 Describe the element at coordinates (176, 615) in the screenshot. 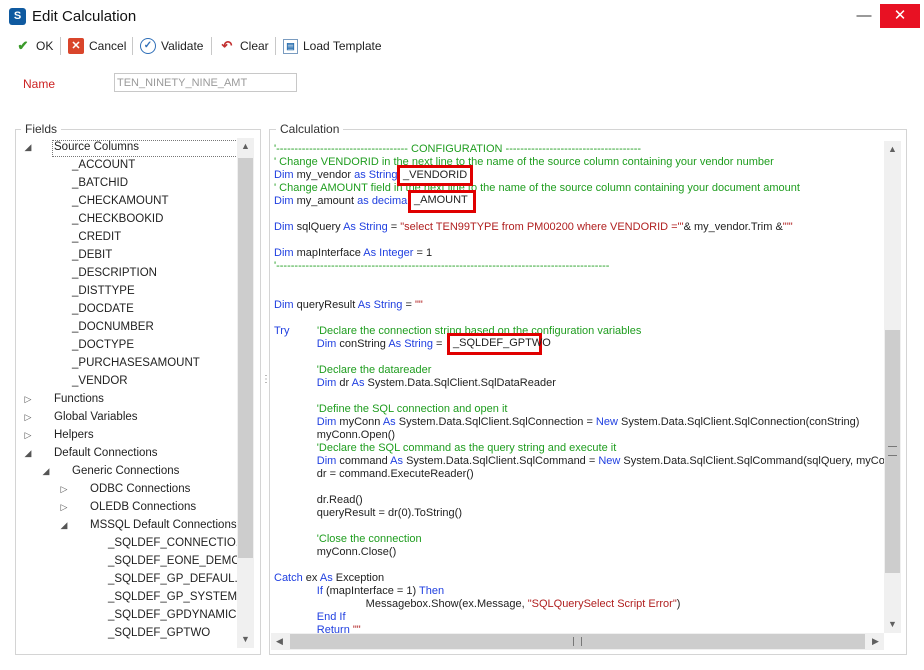

I see `tree-node-mssql-item: _SQLDEF_GPDYNAMICS` at that location.